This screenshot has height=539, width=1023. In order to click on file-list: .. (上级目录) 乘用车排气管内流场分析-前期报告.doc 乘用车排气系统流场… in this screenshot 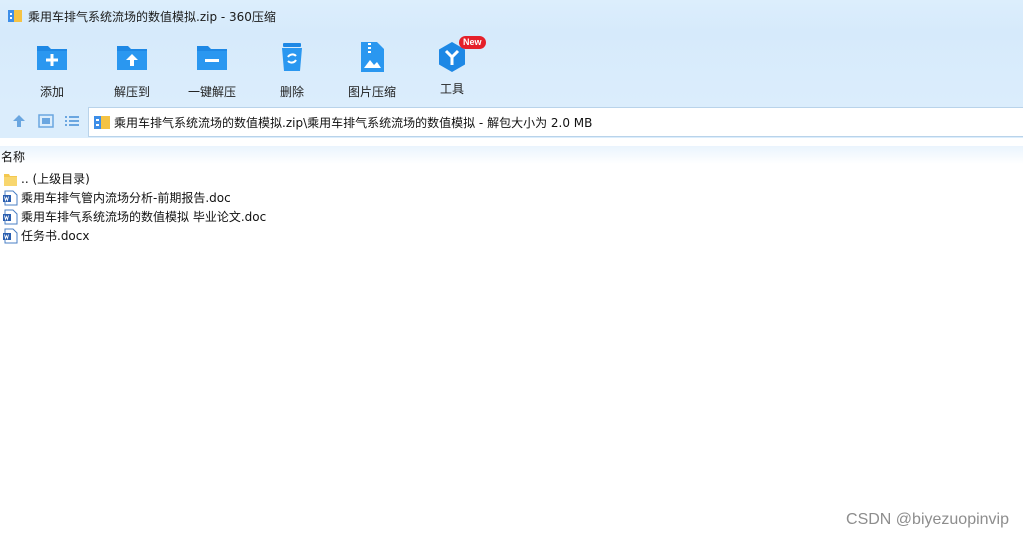, I will do `click(511, 207)`.